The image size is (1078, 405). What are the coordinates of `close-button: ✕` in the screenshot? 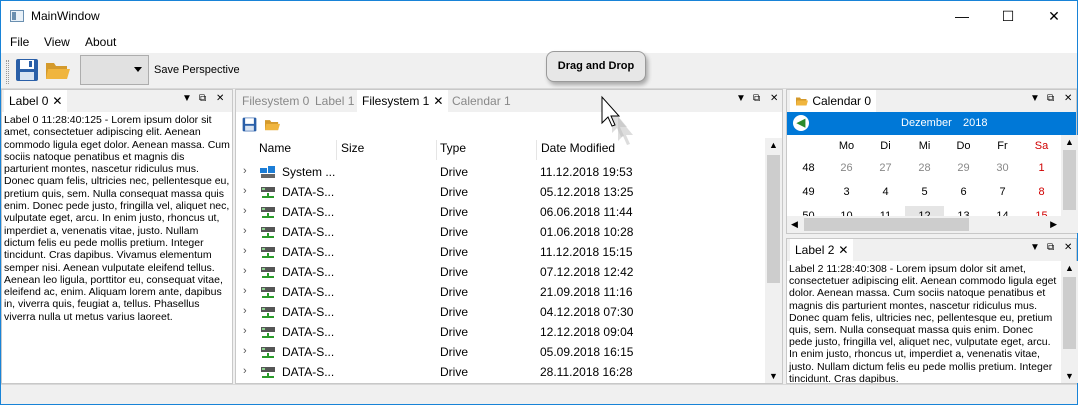 It's located at (1054, 16).